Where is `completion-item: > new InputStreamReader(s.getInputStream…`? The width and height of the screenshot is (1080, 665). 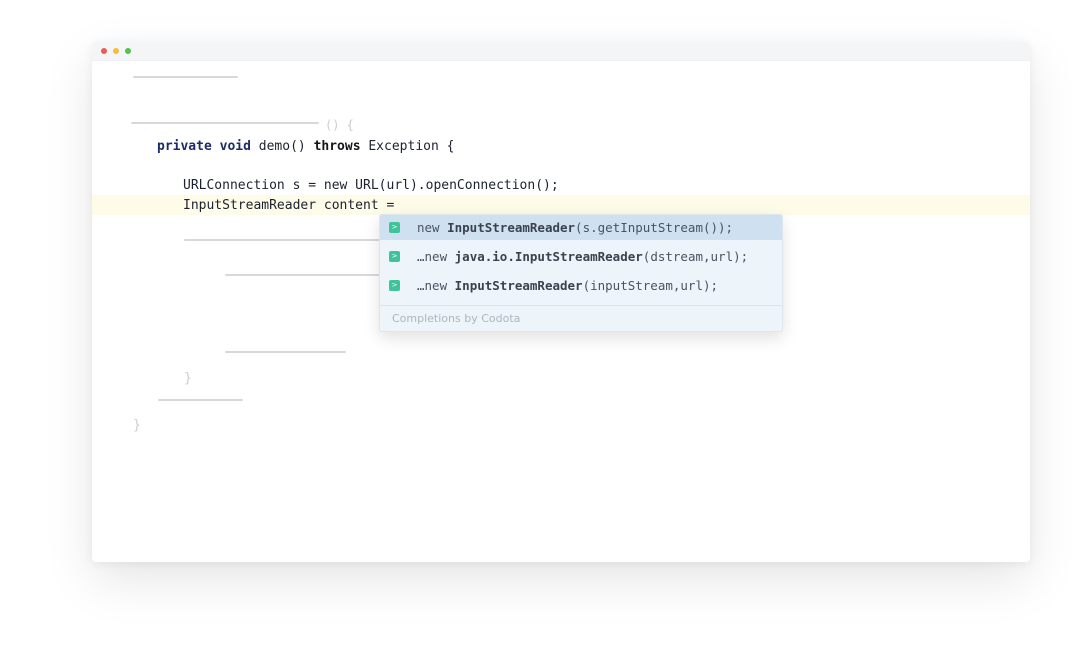
completion-item: > new InputStreamReader(s.getInputStream… is located at coordinates (581, 227).